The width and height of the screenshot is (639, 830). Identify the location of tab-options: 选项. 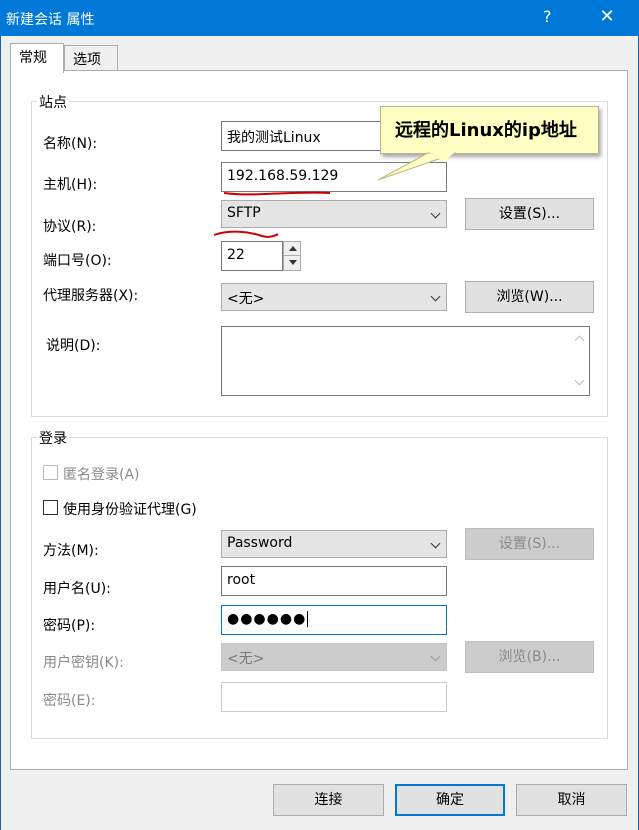
(91, 58).